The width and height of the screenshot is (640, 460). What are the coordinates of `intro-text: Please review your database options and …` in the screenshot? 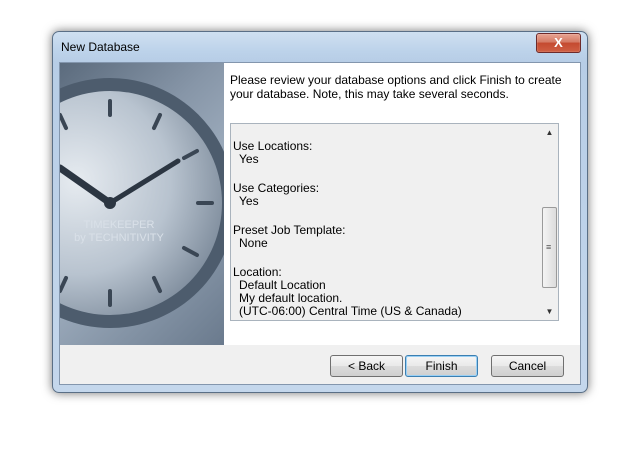 It's located at (396, 87).